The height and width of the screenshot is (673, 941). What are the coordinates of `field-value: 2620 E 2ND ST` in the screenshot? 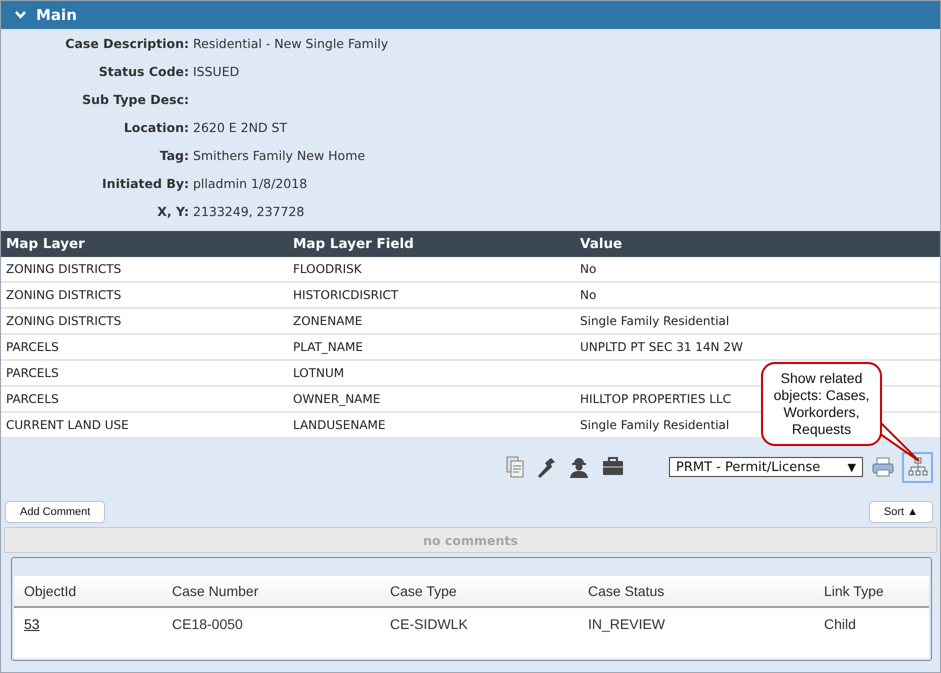 It's located at (240, 127).